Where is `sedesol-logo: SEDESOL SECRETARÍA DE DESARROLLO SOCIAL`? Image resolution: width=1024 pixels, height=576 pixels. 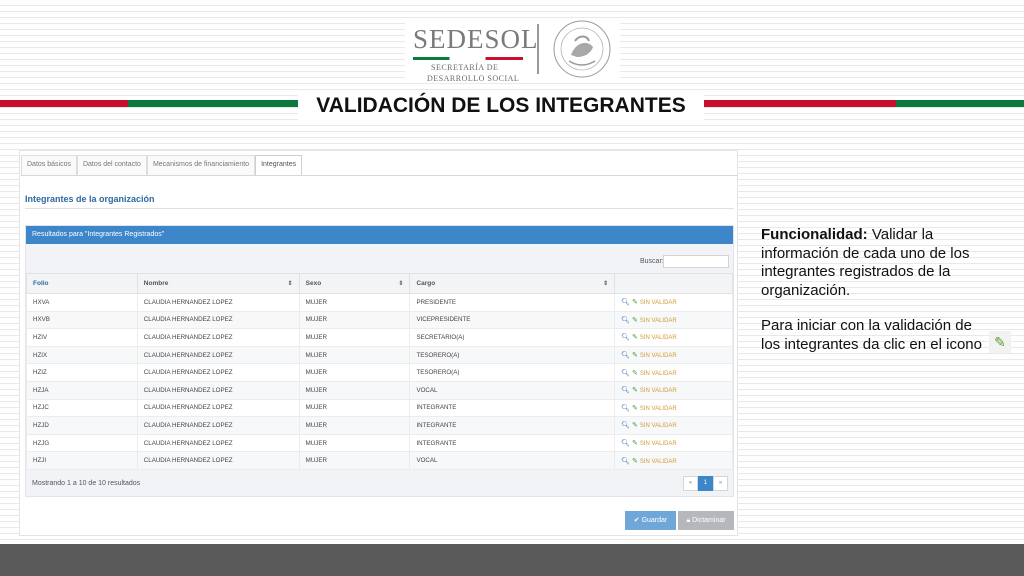 sedesol-logo: SEDESOL SECRETARÍA DE DESARROLLO SOCIAL is located at coordinates (512, 50).